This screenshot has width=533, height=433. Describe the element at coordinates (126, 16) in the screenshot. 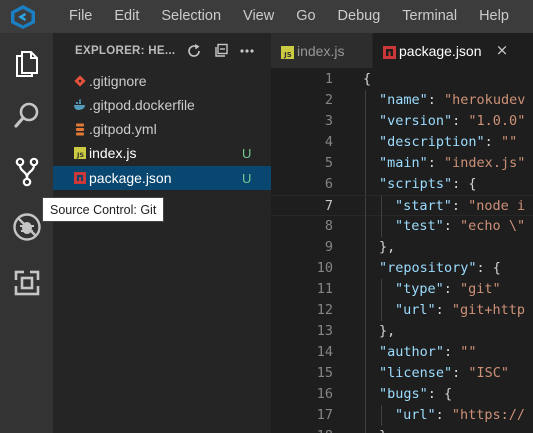

I see `menu-edit: Edit` at that location.